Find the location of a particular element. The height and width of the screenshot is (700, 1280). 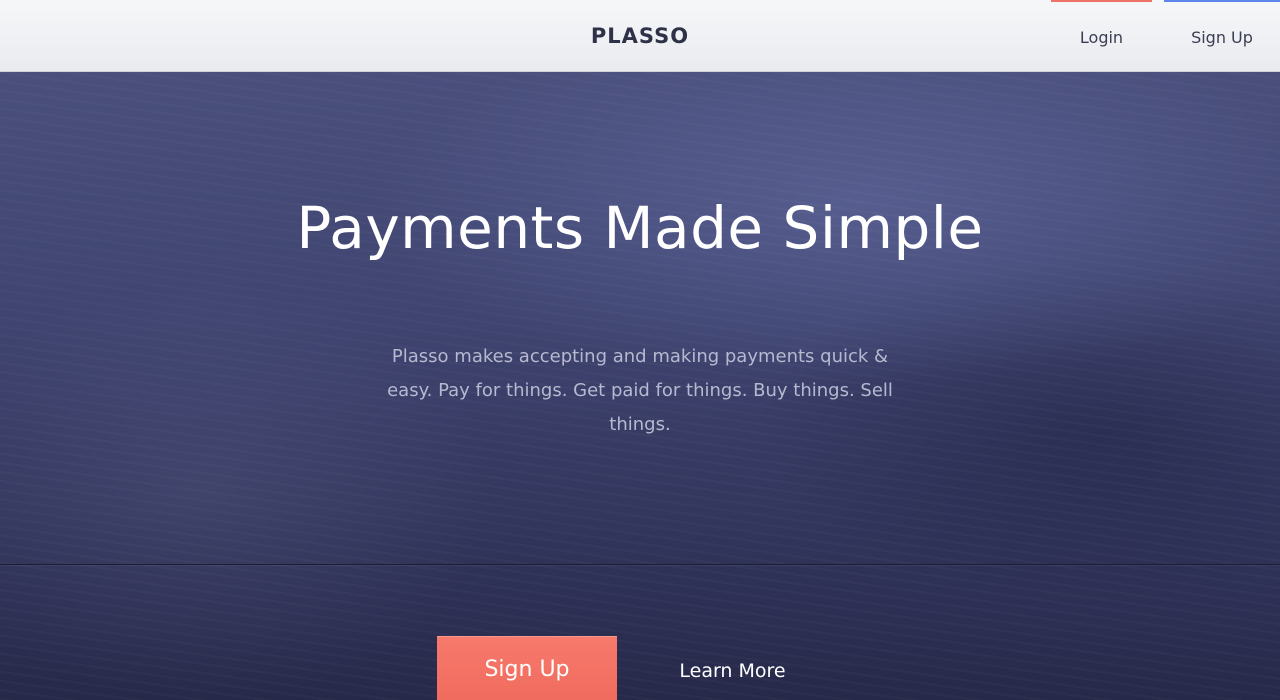

plasso-logo: PLASSO is located at coordinates (640, 36).